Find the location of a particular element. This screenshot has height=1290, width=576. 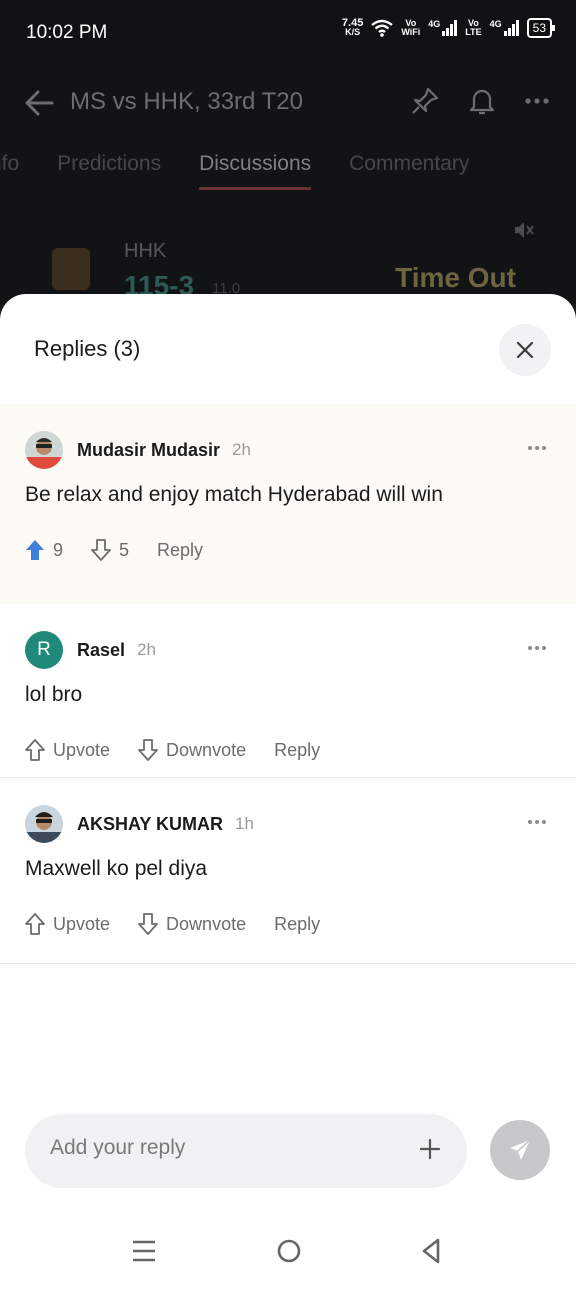

send-icon is located at coordinates (520, 1149).